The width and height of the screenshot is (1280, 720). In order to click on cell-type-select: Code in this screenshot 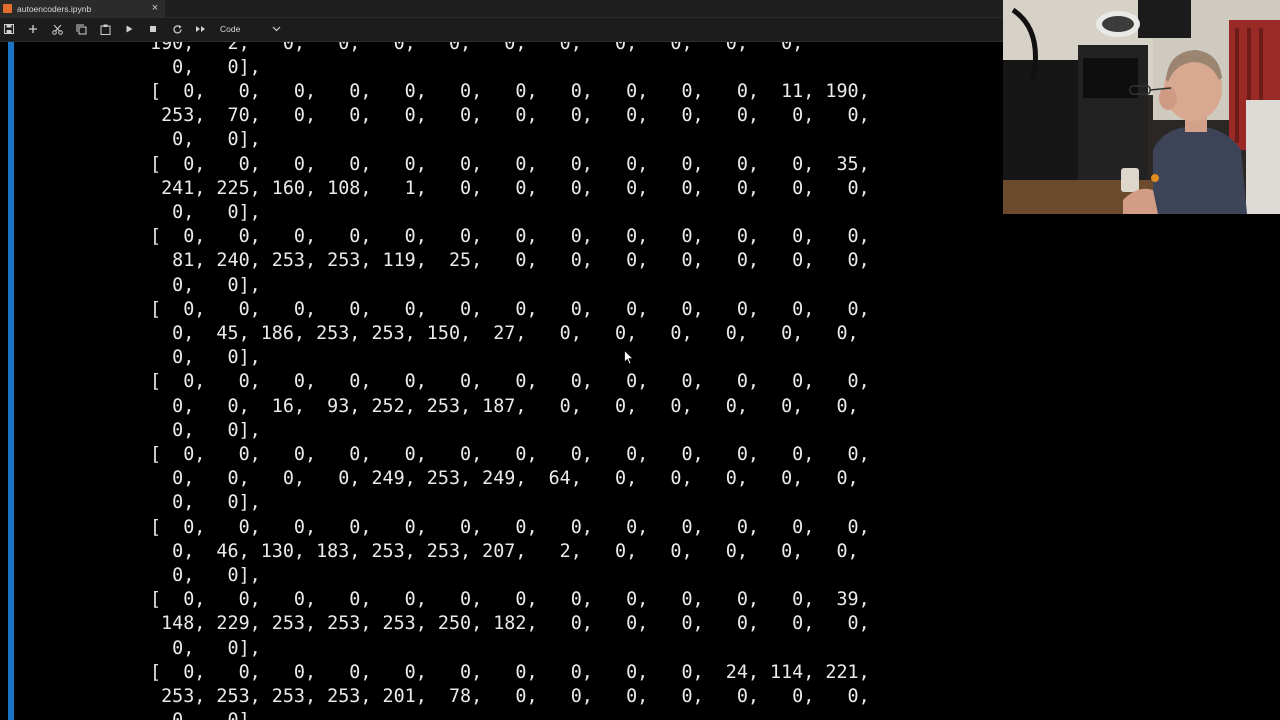, I will do `click(250, 29)`.